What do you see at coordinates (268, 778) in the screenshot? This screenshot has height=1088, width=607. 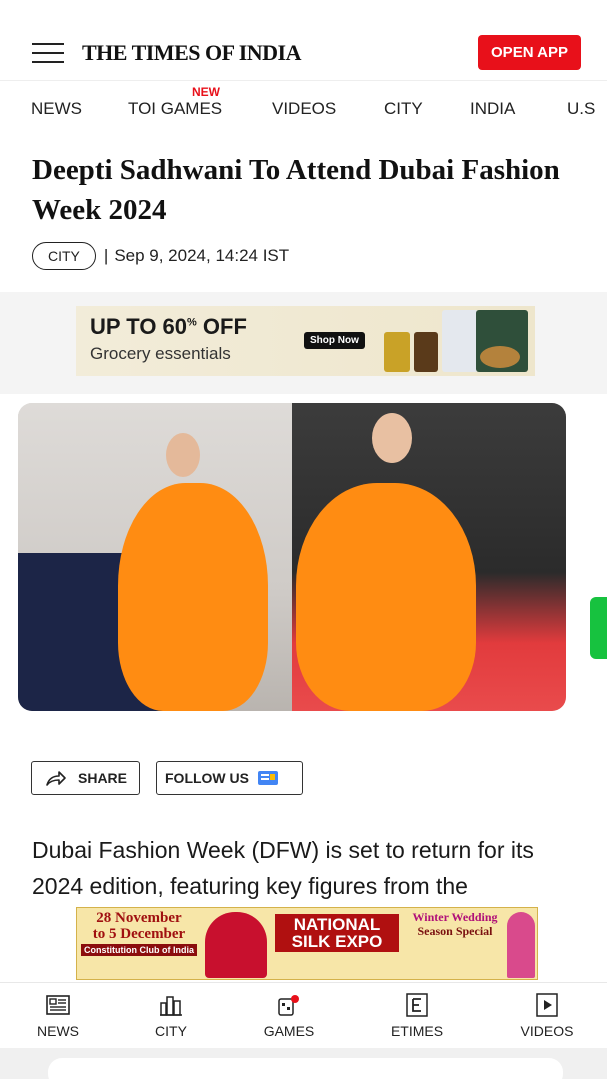 I see `google-news-icon` at bounding box center [268, 778].